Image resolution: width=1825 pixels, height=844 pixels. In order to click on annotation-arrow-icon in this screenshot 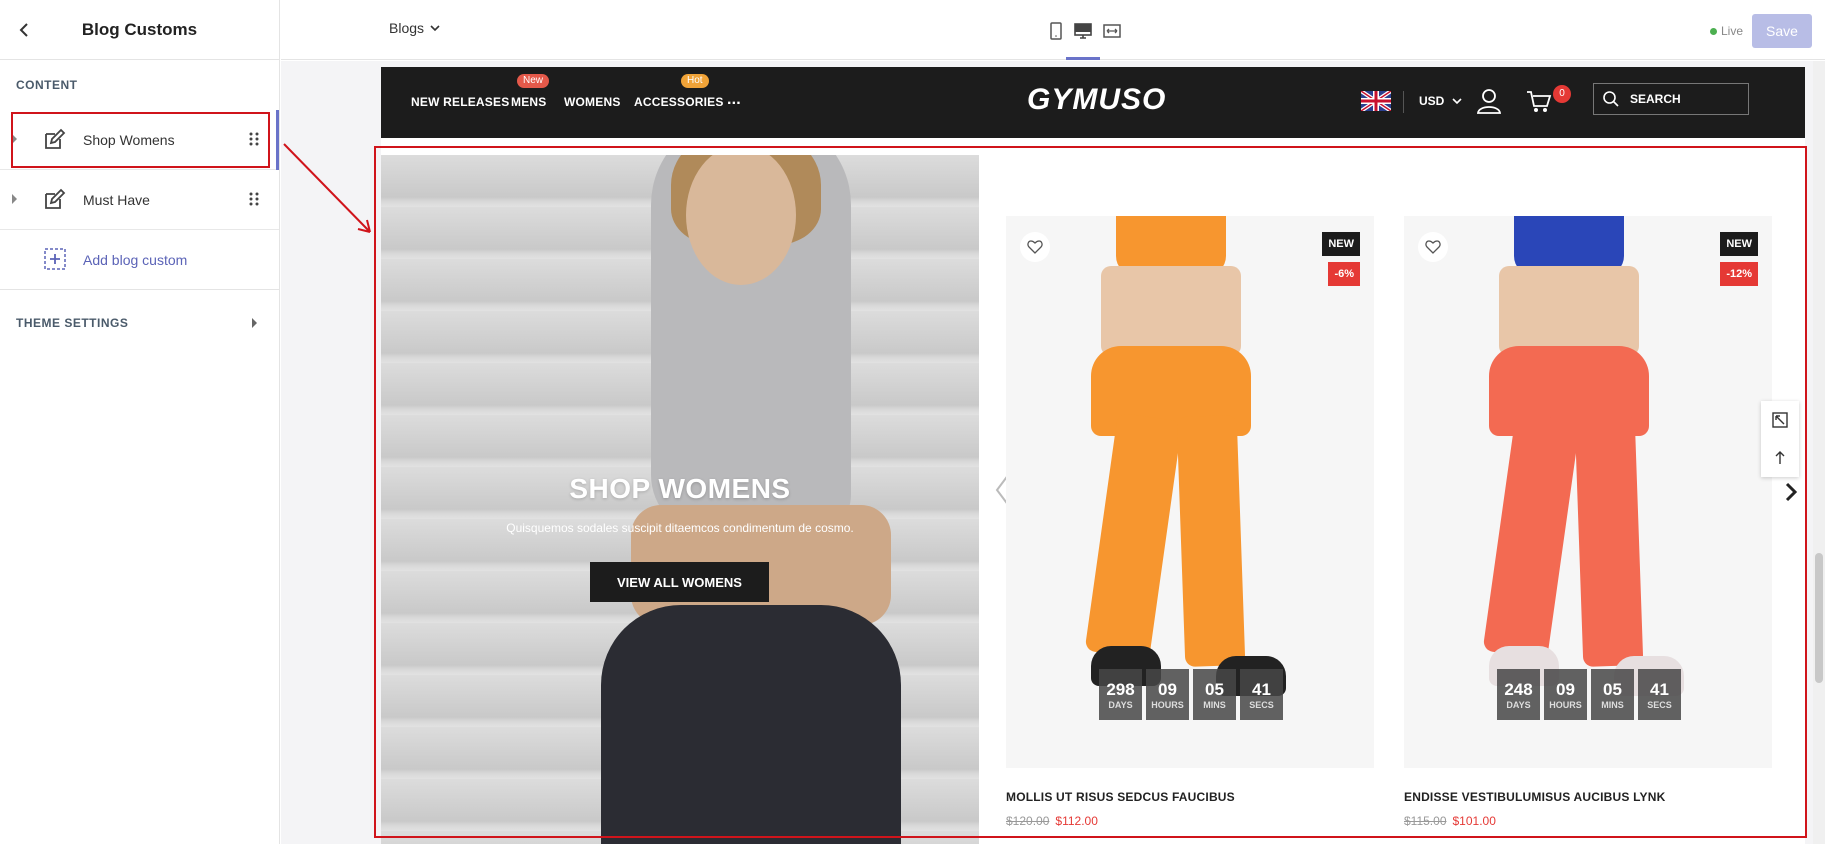, I will do `click(327, 188)`.